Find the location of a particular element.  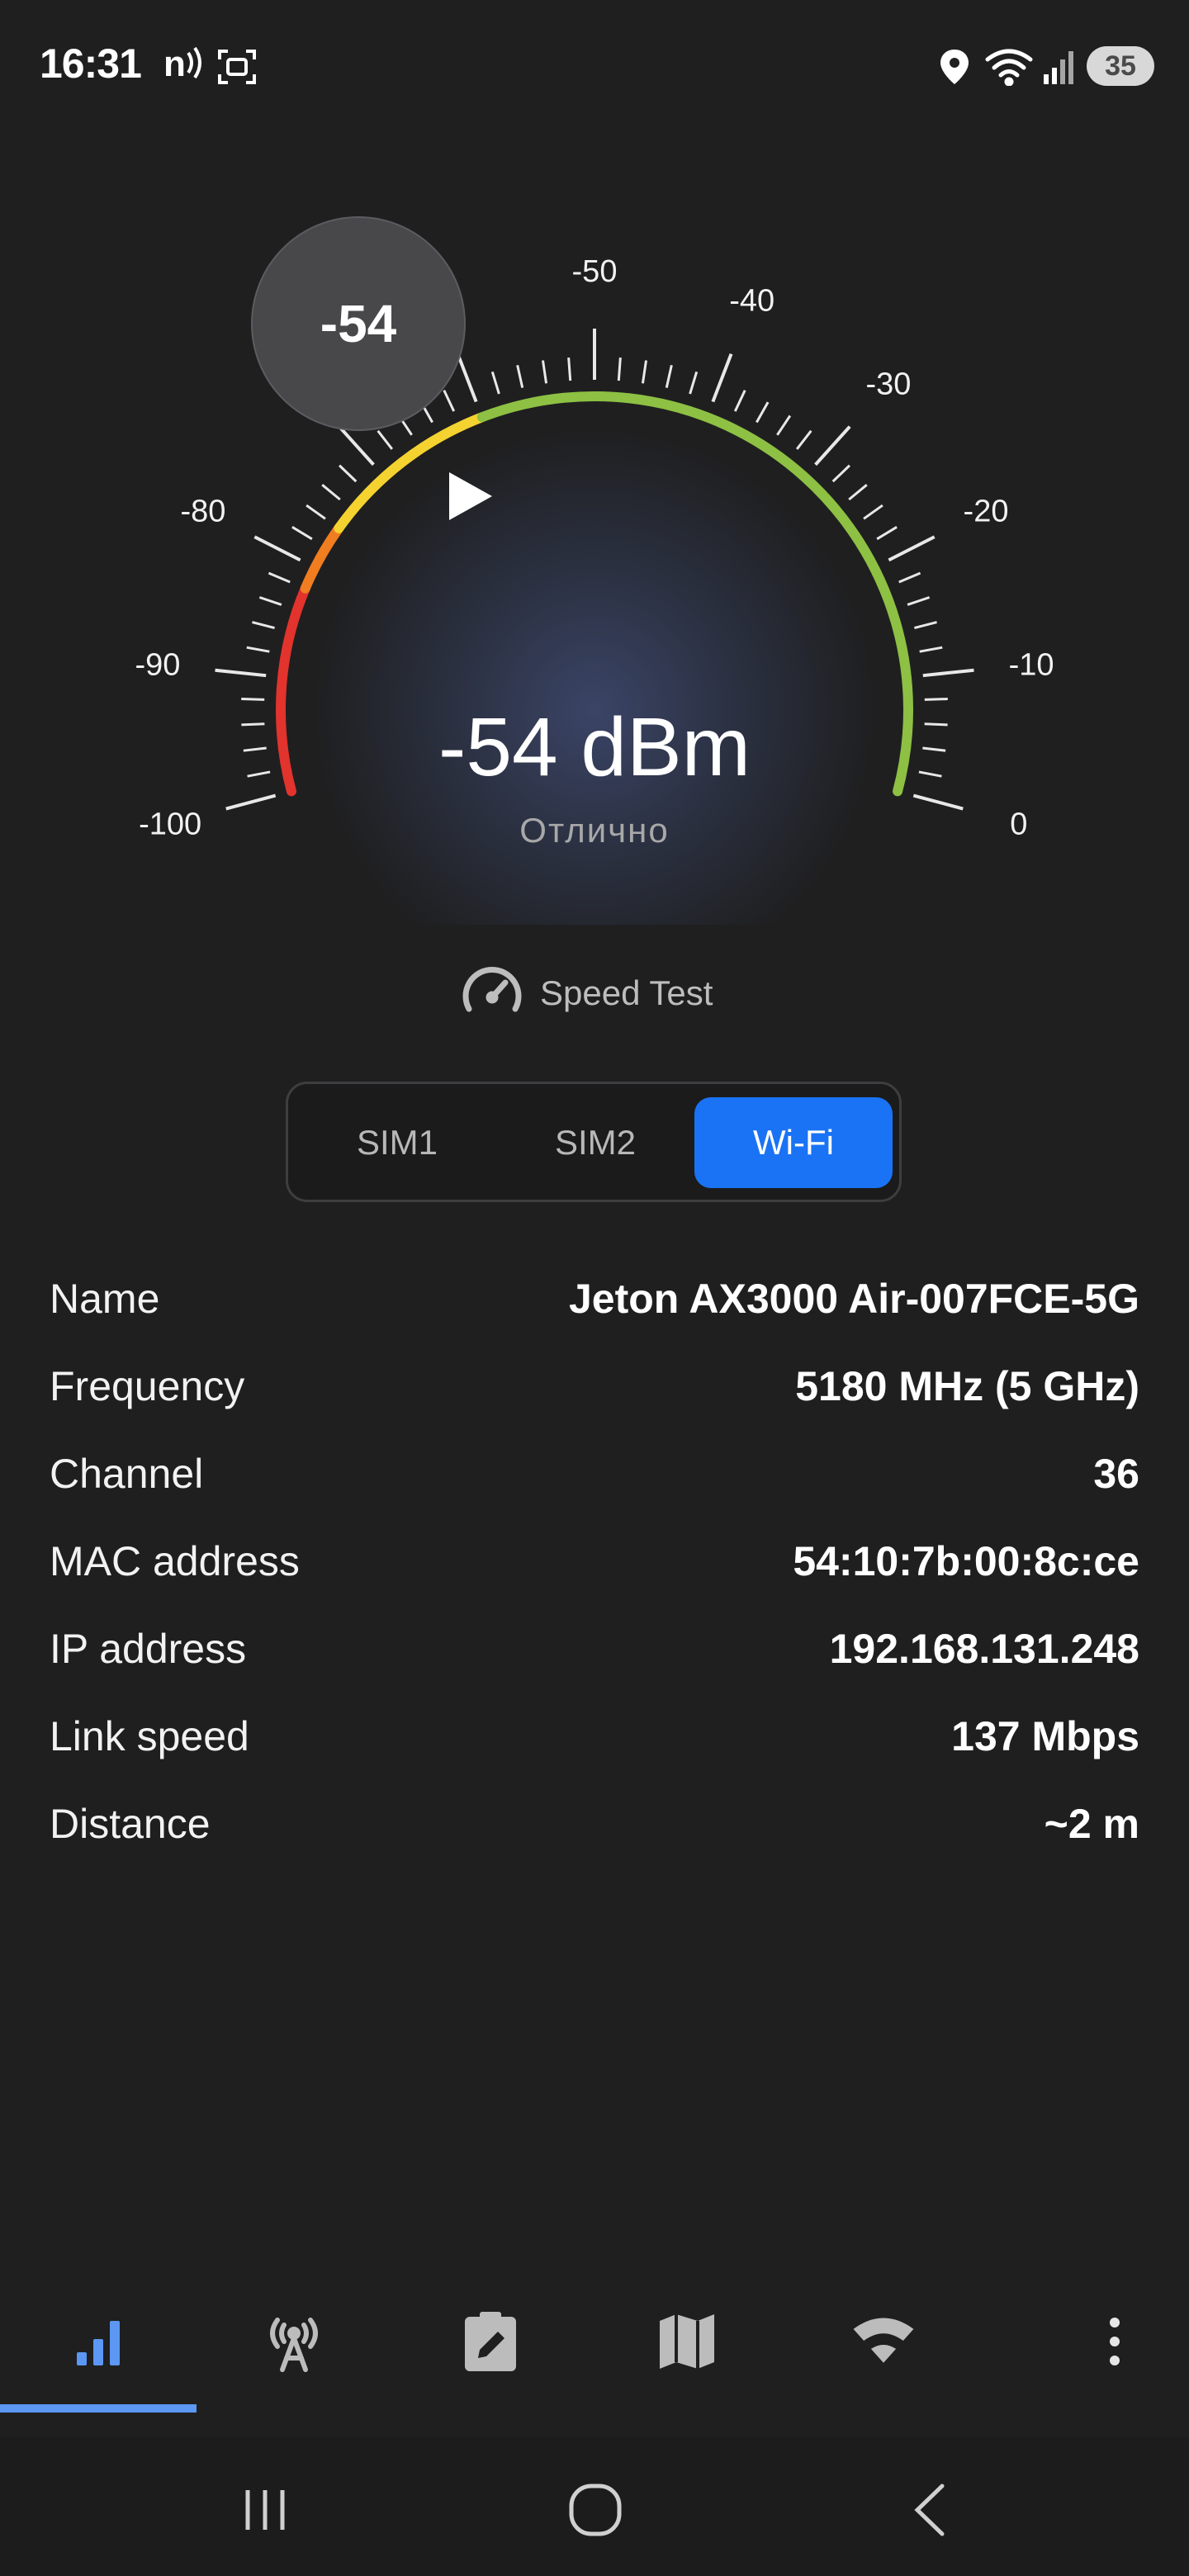

speedometer-icon is located at coordinates (492, 992).